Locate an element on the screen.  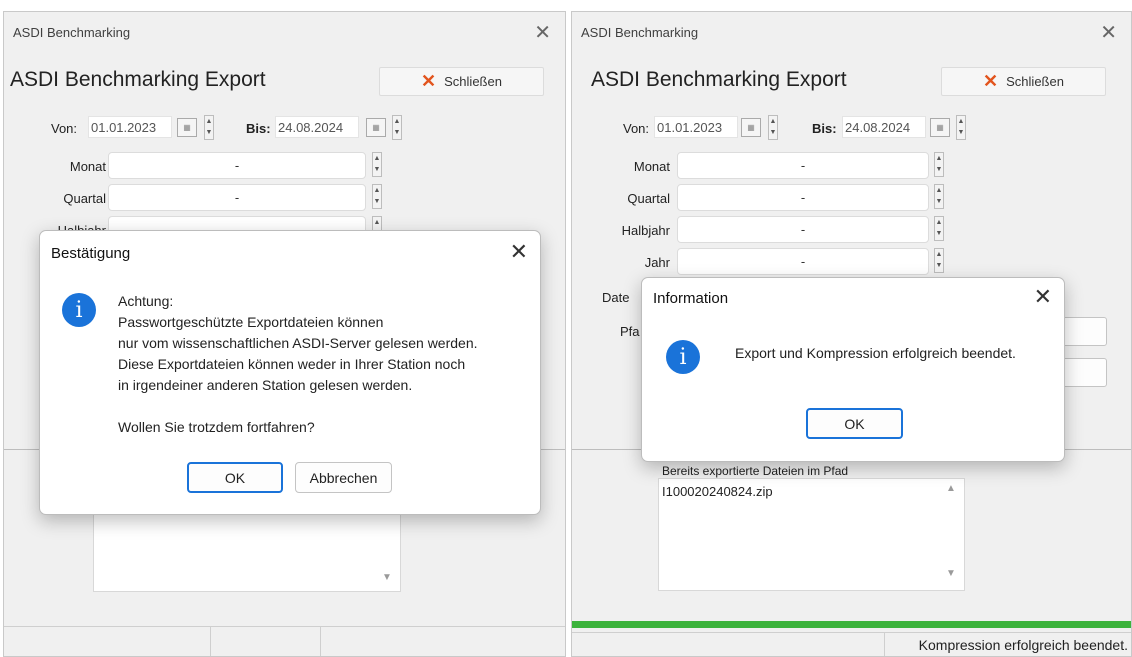
progress-bar is located at coordinates (851, 624).